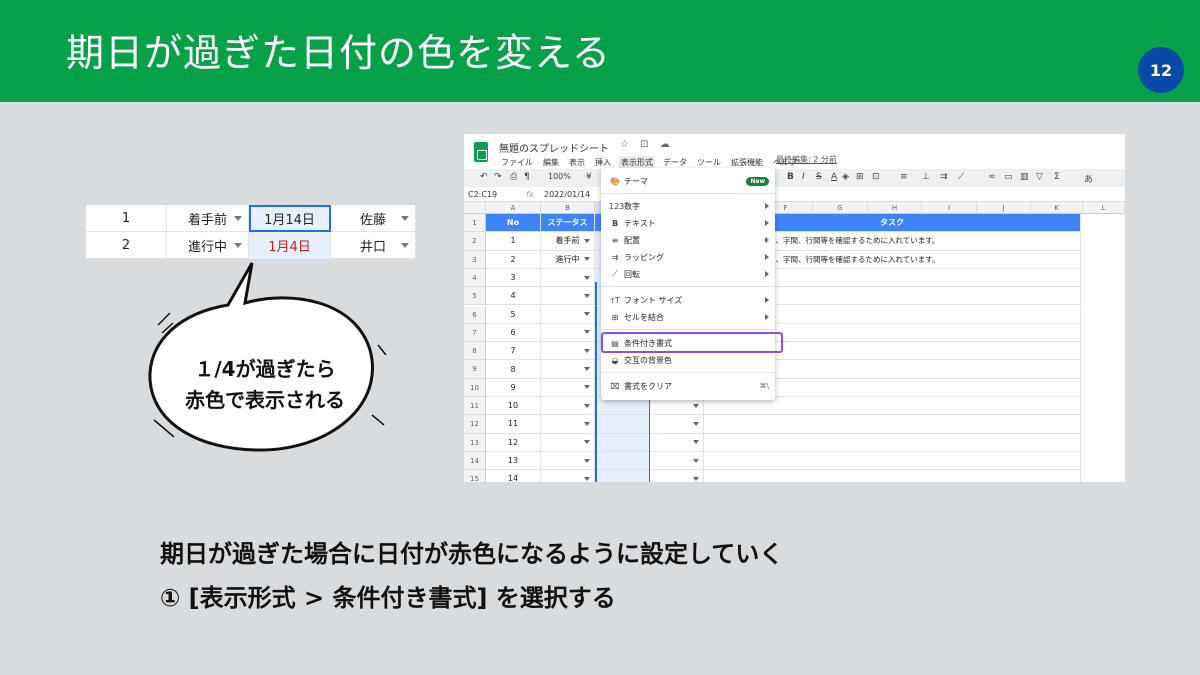 Image resolution: width=1200 pixels, height=675 pixels. What do you see at coordinates (475, 351) in the screenshot?
I see `row-number: 8` at bounding box center [475, 351].